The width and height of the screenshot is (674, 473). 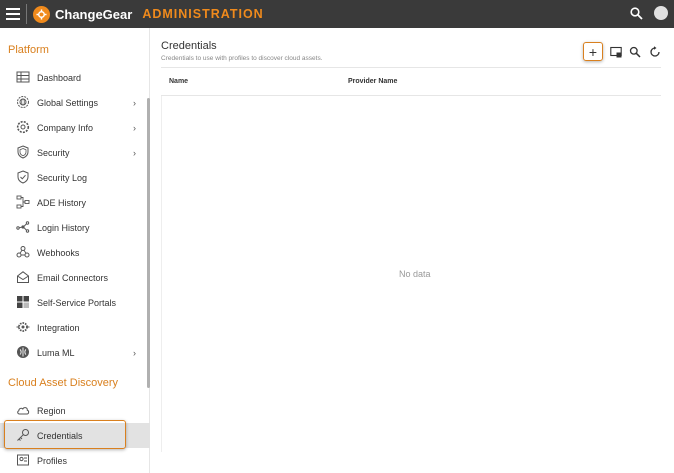 I want to click on hamburger-icon, so click(x=13, y=14).